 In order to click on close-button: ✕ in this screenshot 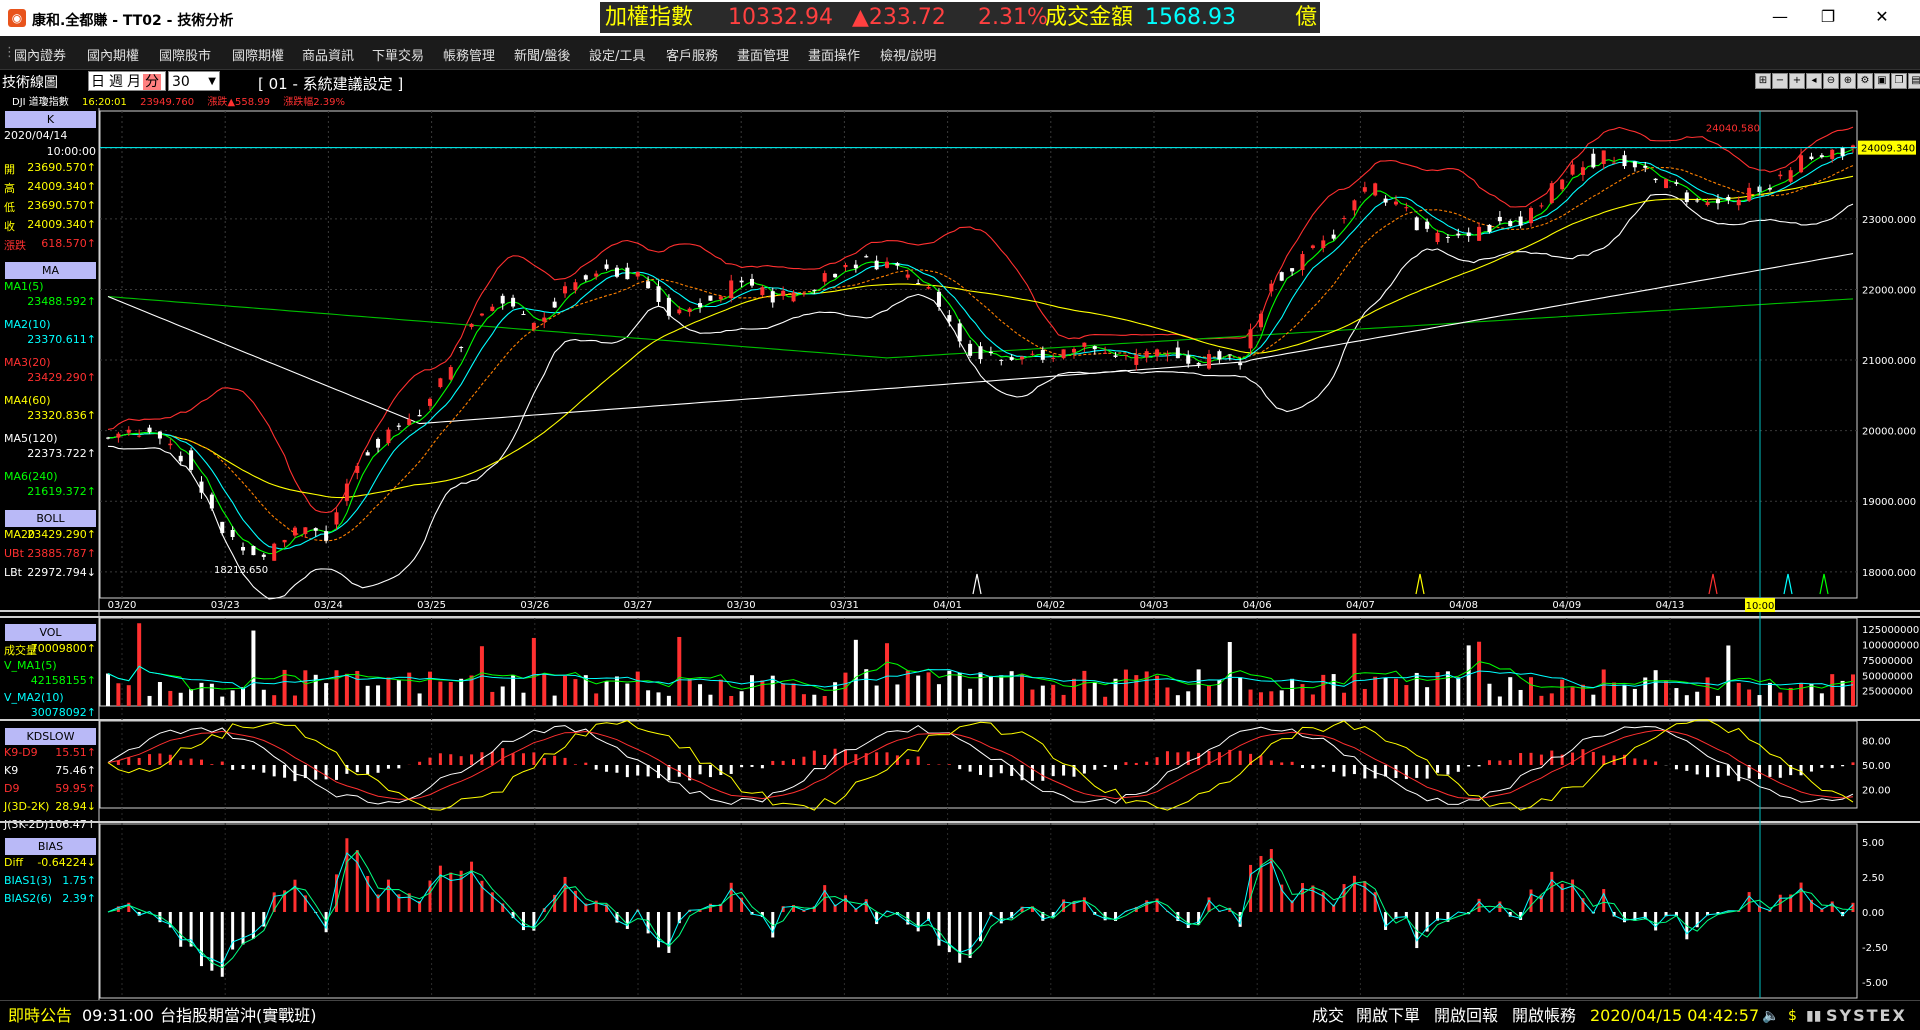, I will do `click(1882, 17)`.